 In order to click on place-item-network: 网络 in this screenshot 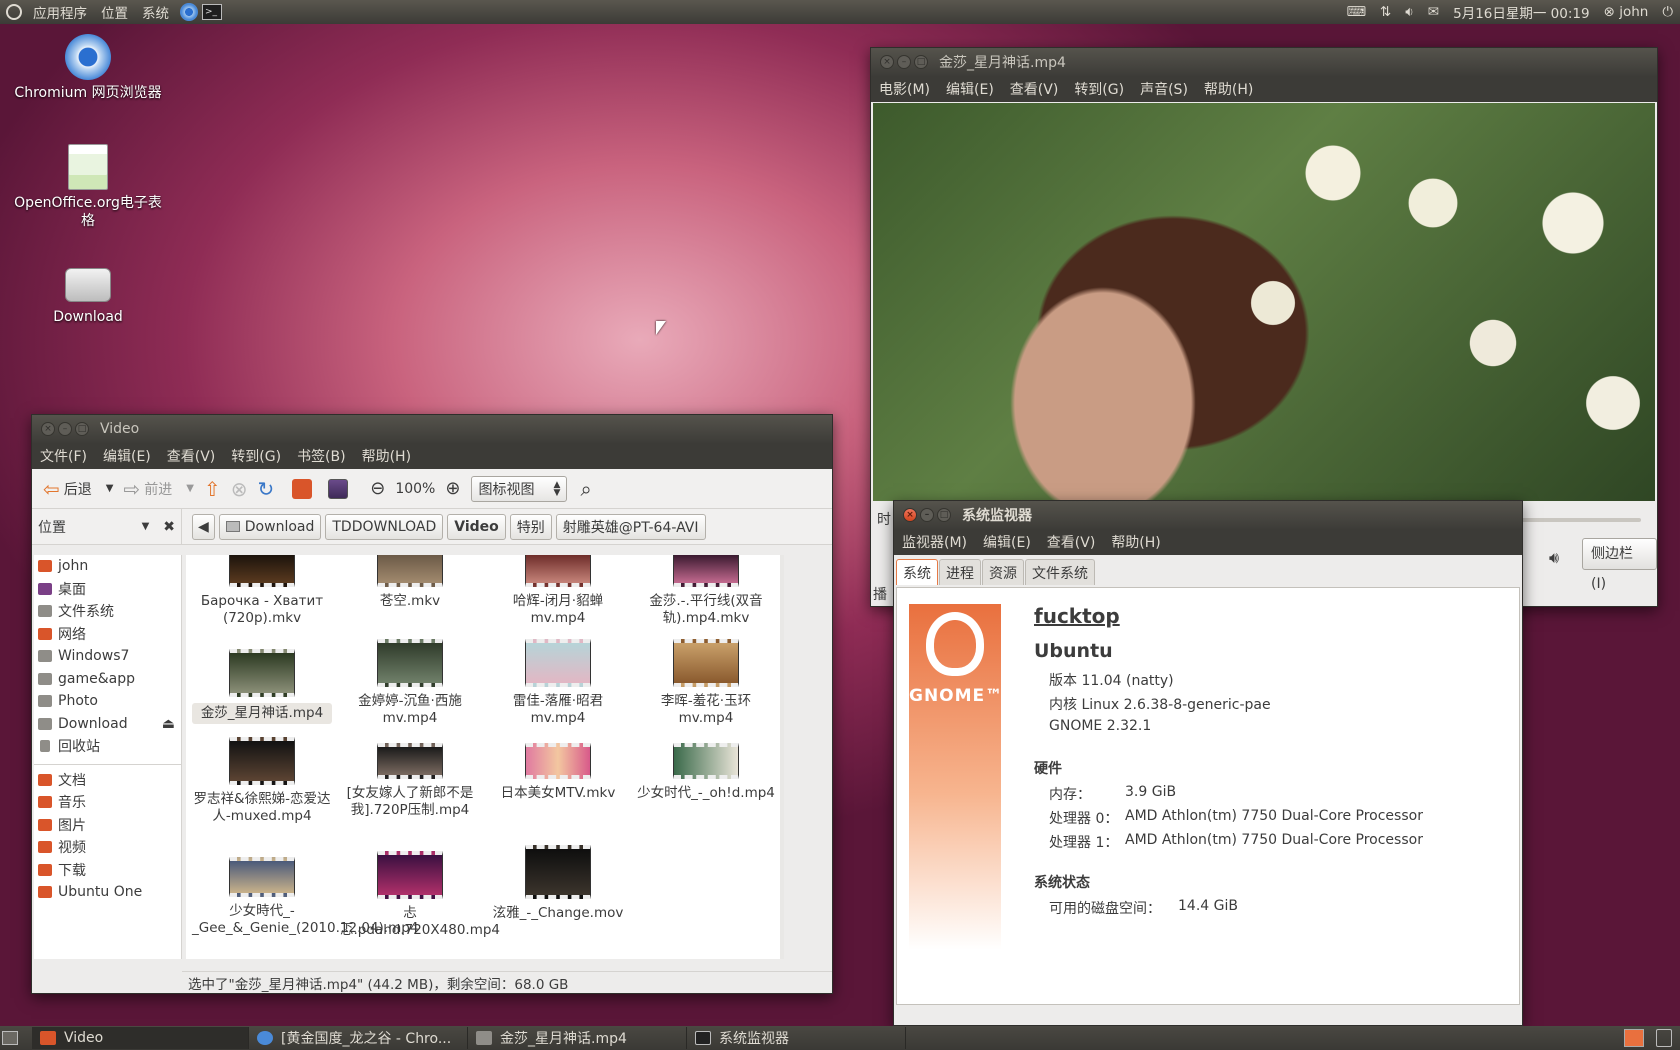, I will do `click(107, 634)`.